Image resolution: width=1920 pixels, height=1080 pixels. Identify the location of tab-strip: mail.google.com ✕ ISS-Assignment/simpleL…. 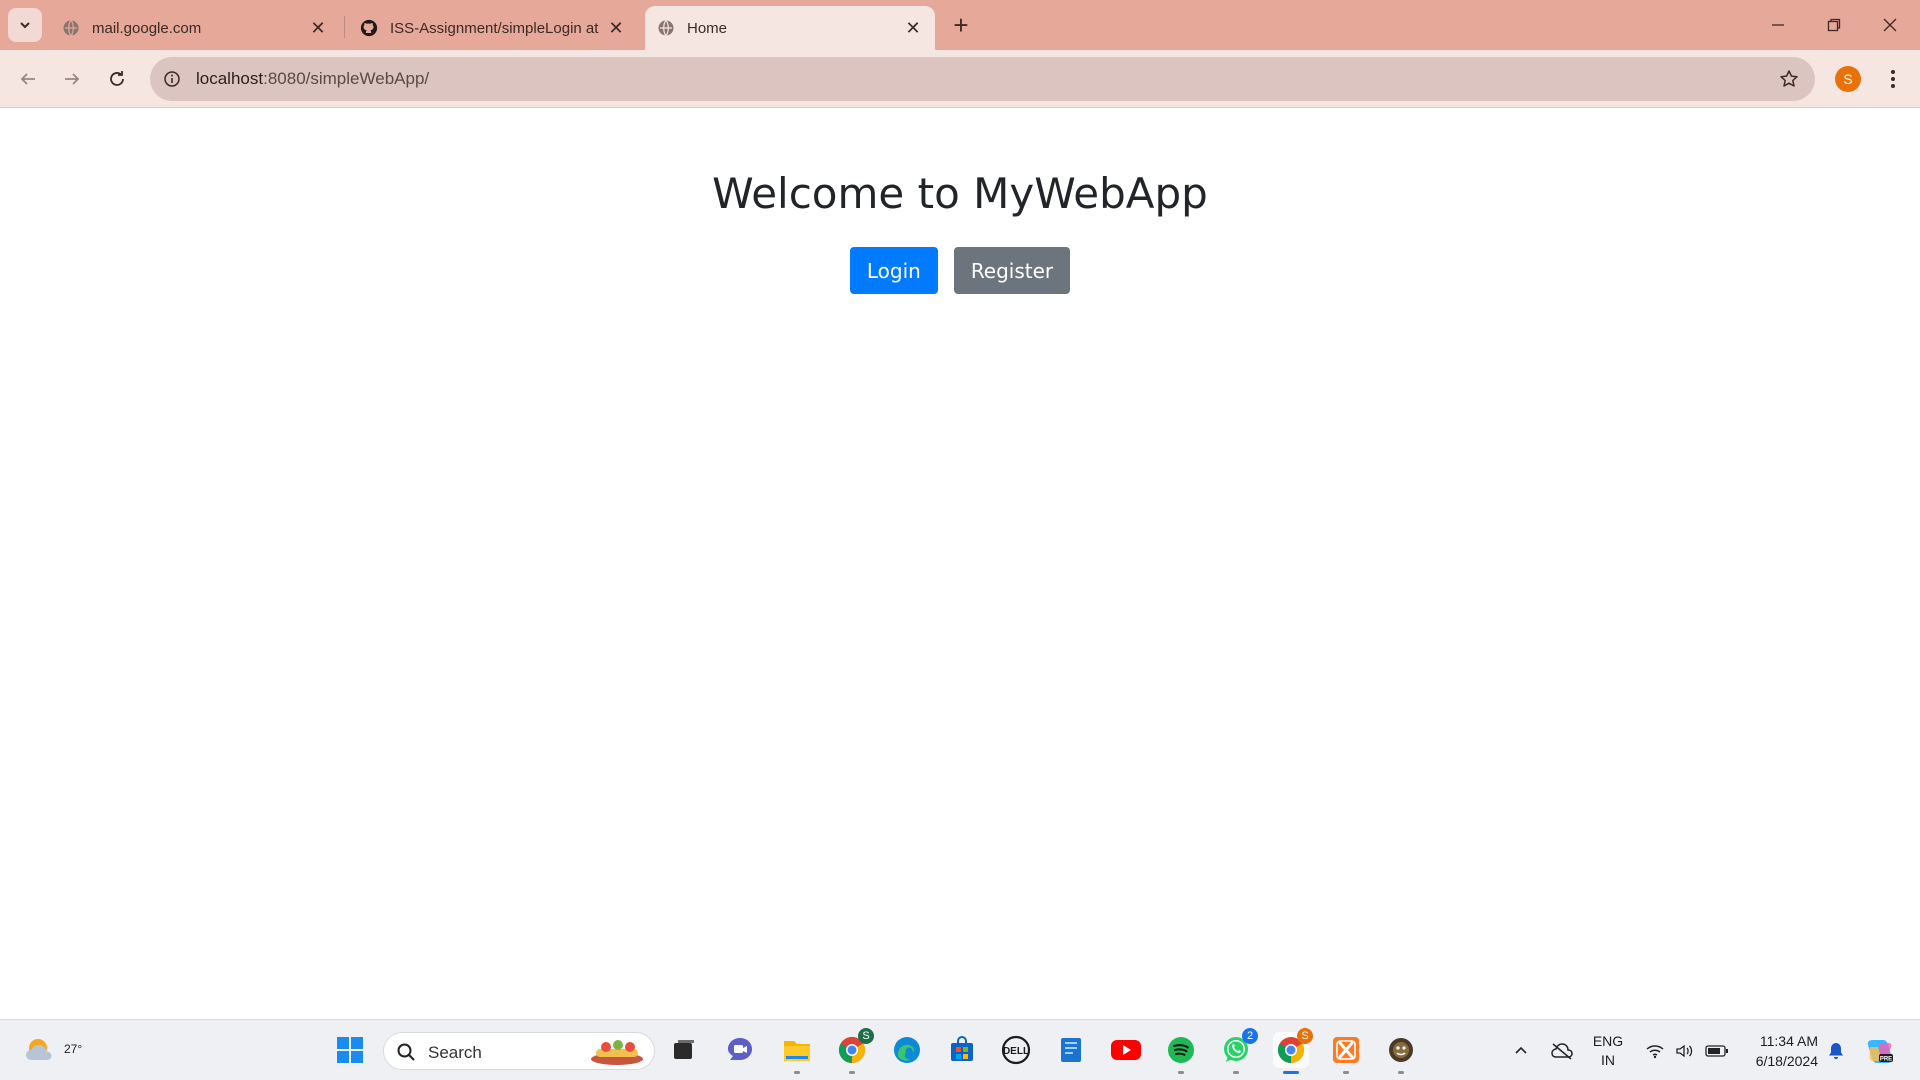
(960, 25).